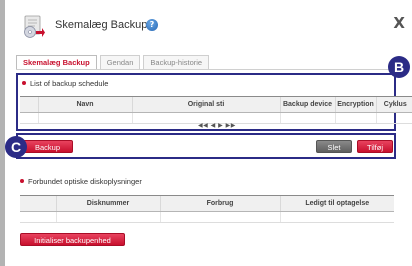 The image size is (412, 266). I want to click on disk-info-table: Disknummer Forbrug Ledigt til optagelse, so click(207, 209).